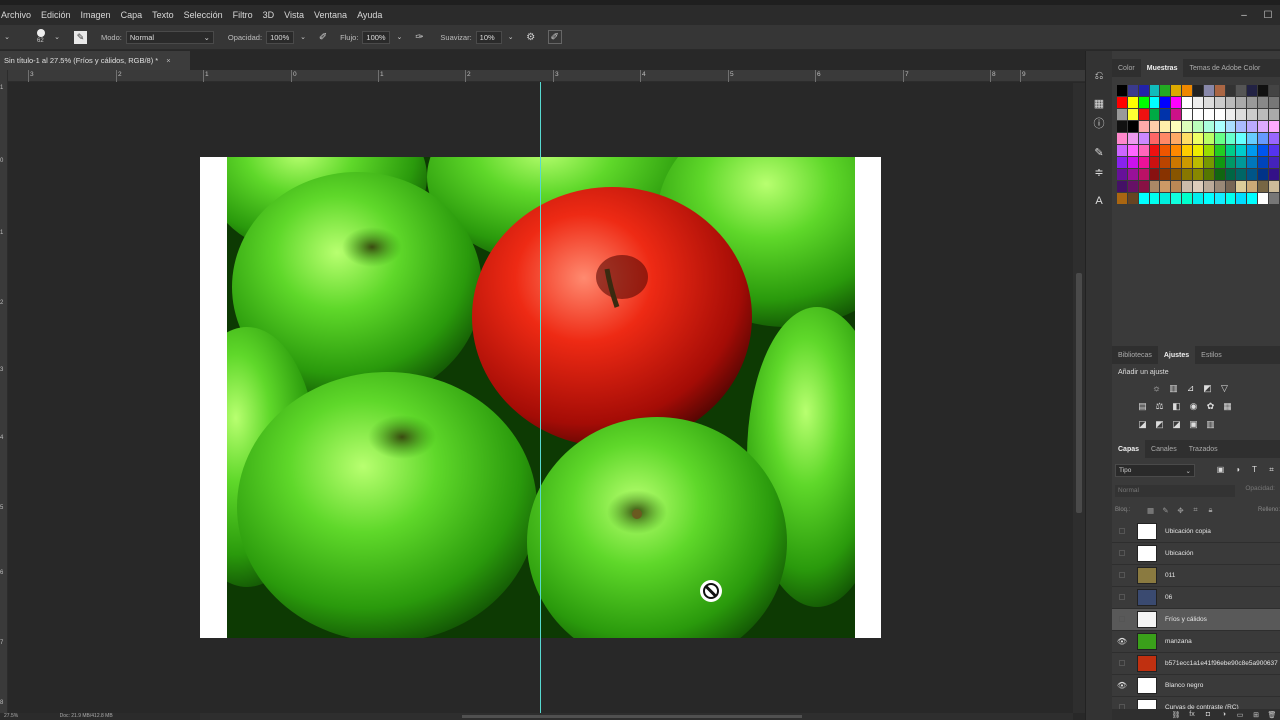  I want to click on layer-filter-select: Tipo ⌄, so click(1155, 470).